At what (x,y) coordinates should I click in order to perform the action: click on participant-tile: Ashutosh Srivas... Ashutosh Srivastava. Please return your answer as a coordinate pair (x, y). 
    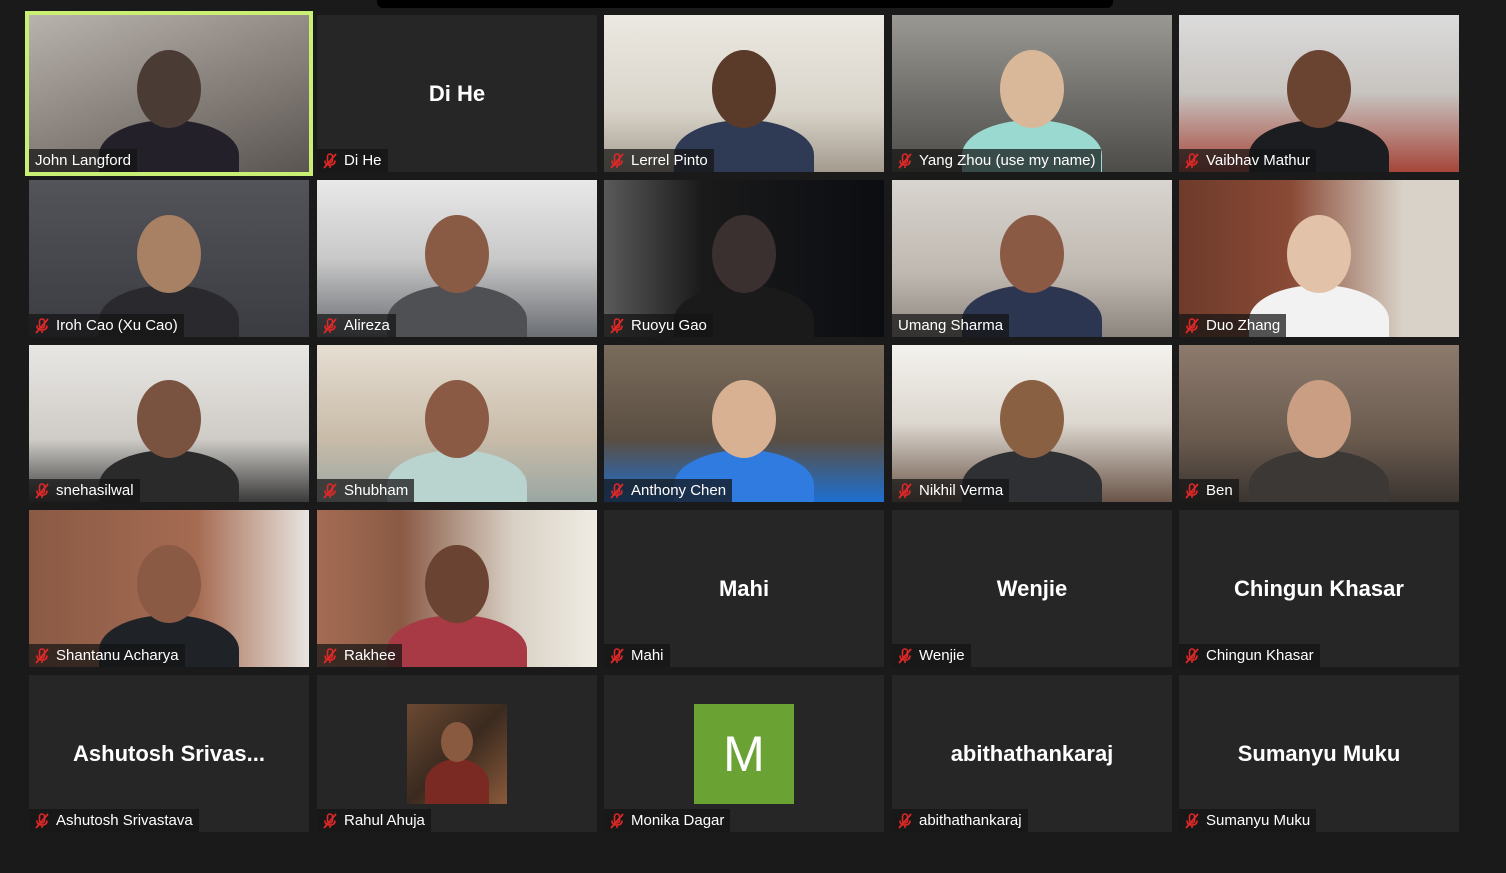
    Looking at the image, I should click on (169, 753).